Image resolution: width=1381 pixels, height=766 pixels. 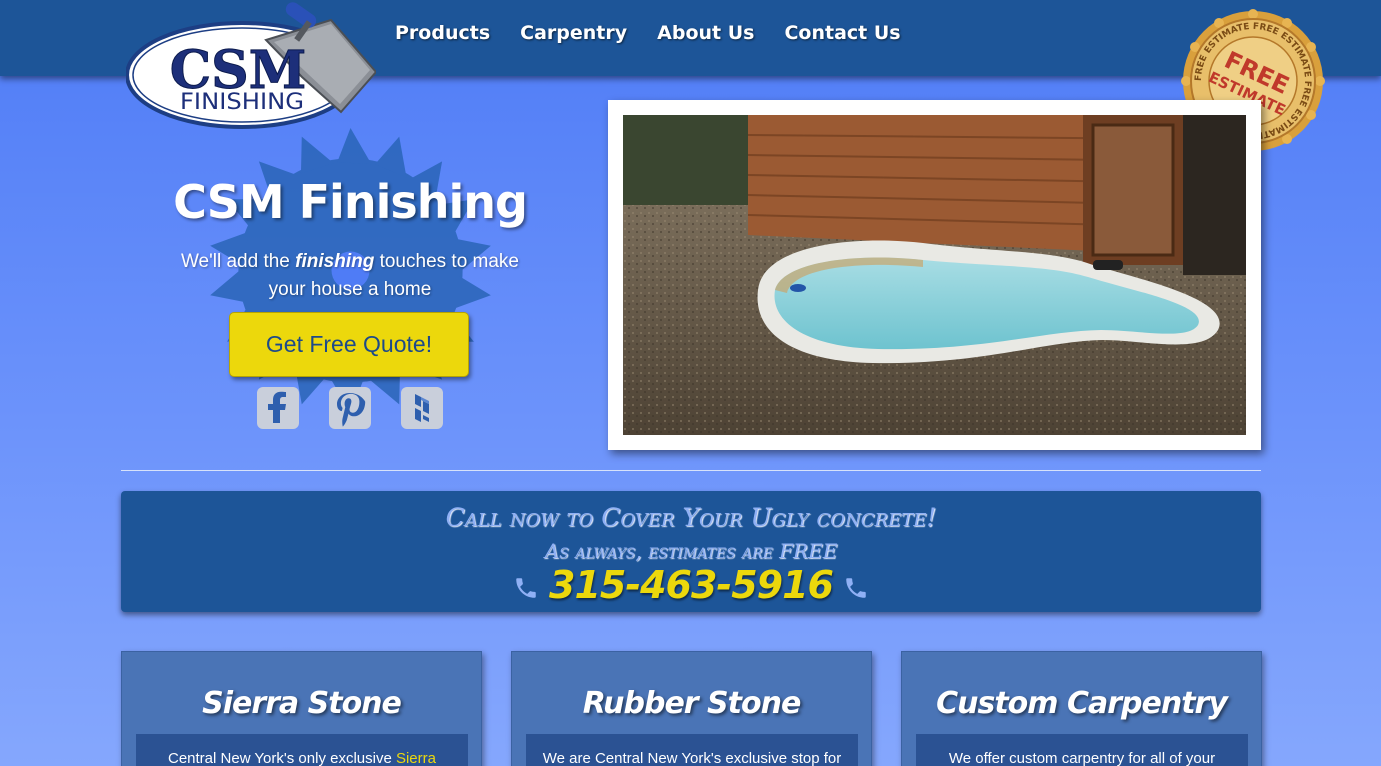 What do you see at coordinates (573, 33) in the screenshot?
I see `nav-carpentry: Carpentry` at bounding box center [573, 33].